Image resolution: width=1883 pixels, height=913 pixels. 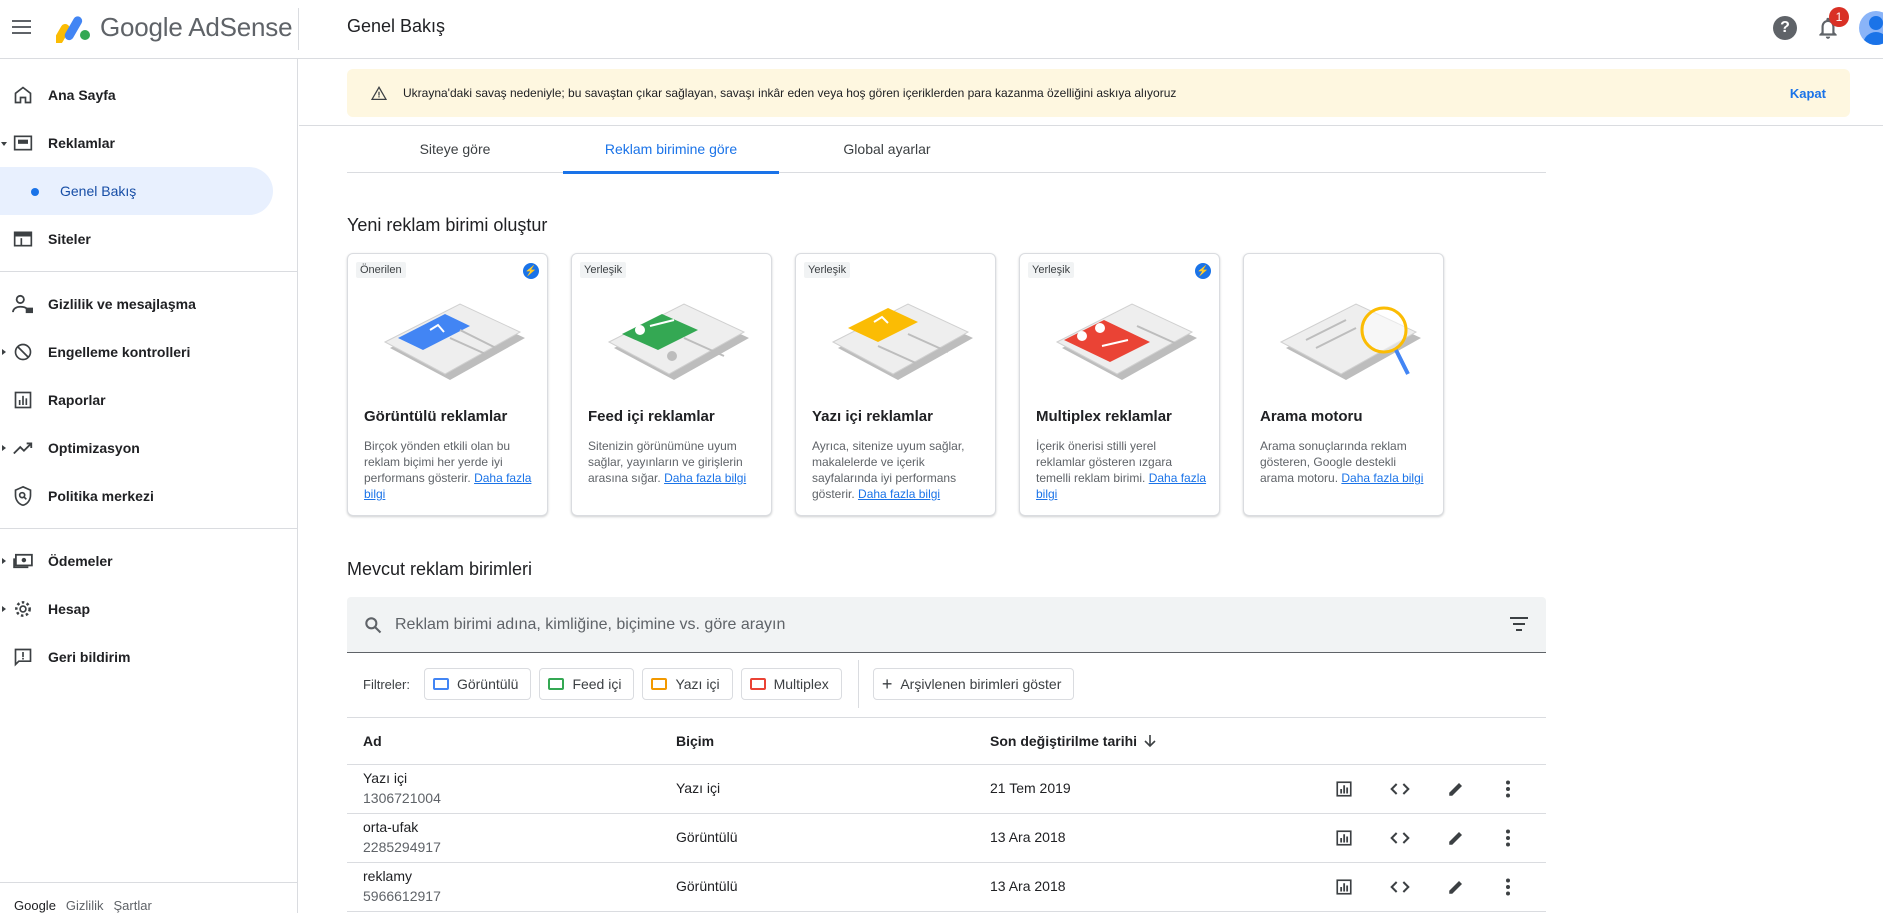 What do you see at coordinates (597, 684) in the screenshot?
I see `chip-label: Feed içi` at bounding box center [597, 684].